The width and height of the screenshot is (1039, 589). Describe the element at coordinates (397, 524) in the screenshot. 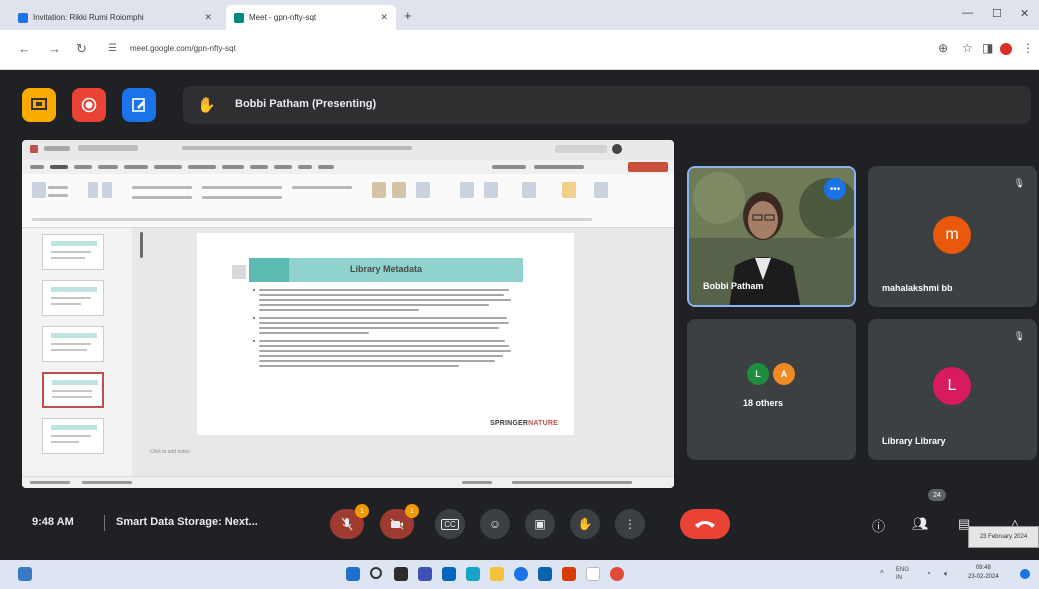

I see `camera-off-icon` at that location.